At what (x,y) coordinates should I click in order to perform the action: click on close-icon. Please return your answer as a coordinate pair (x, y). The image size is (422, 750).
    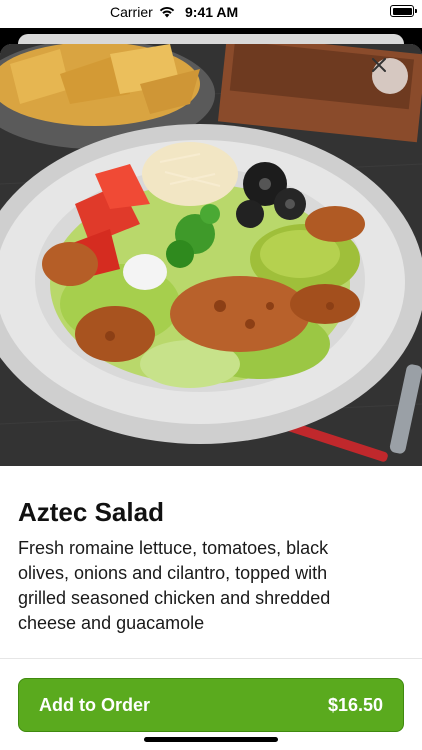
    Looking at the image, I should click on (379, 65).